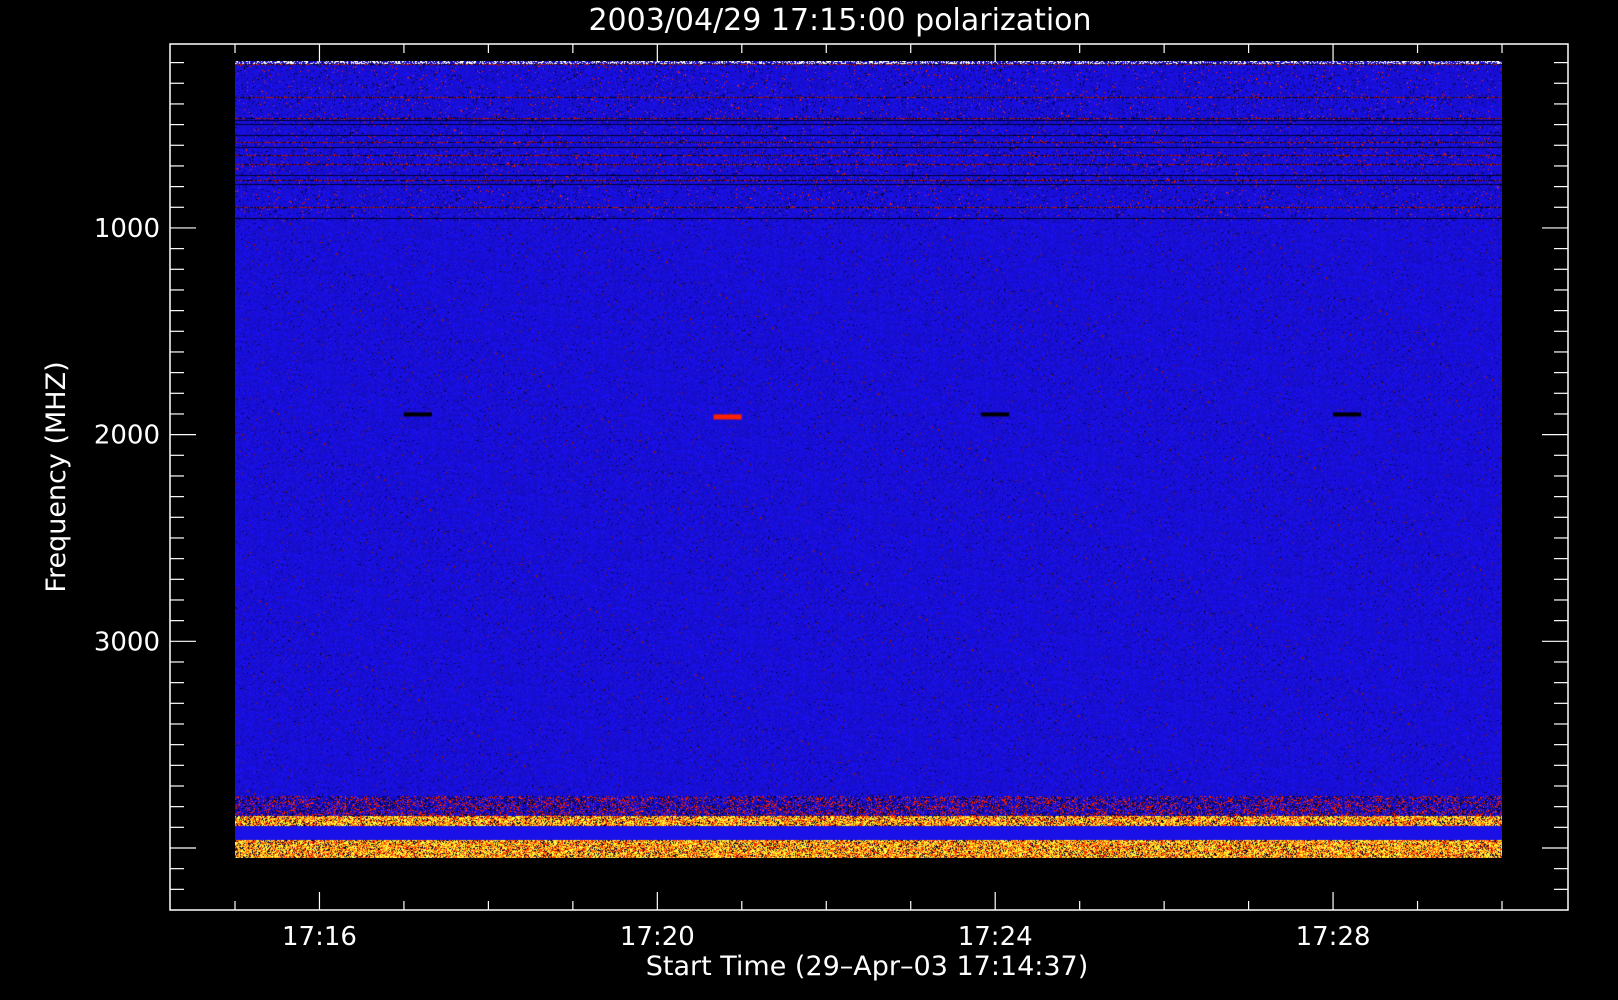 This screenshot has height=1000, width=1618. What do you see at coordinates (319, 937) in the screenshot?
I see `x-tick-label: 17:16` at bounding box center [319, 937].